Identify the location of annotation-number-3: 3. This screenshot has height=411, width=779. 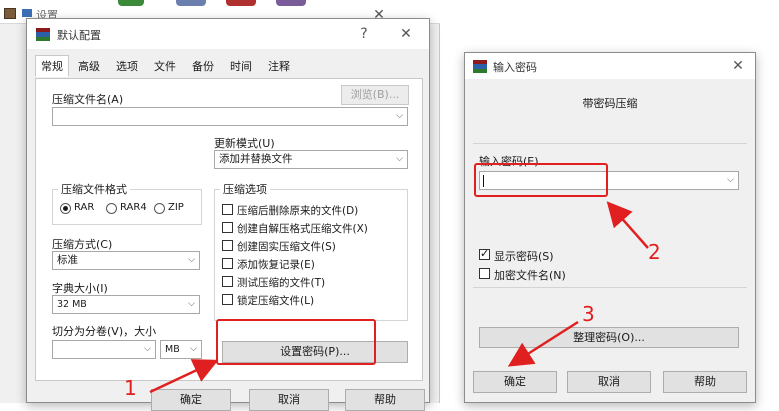
(588, 314).